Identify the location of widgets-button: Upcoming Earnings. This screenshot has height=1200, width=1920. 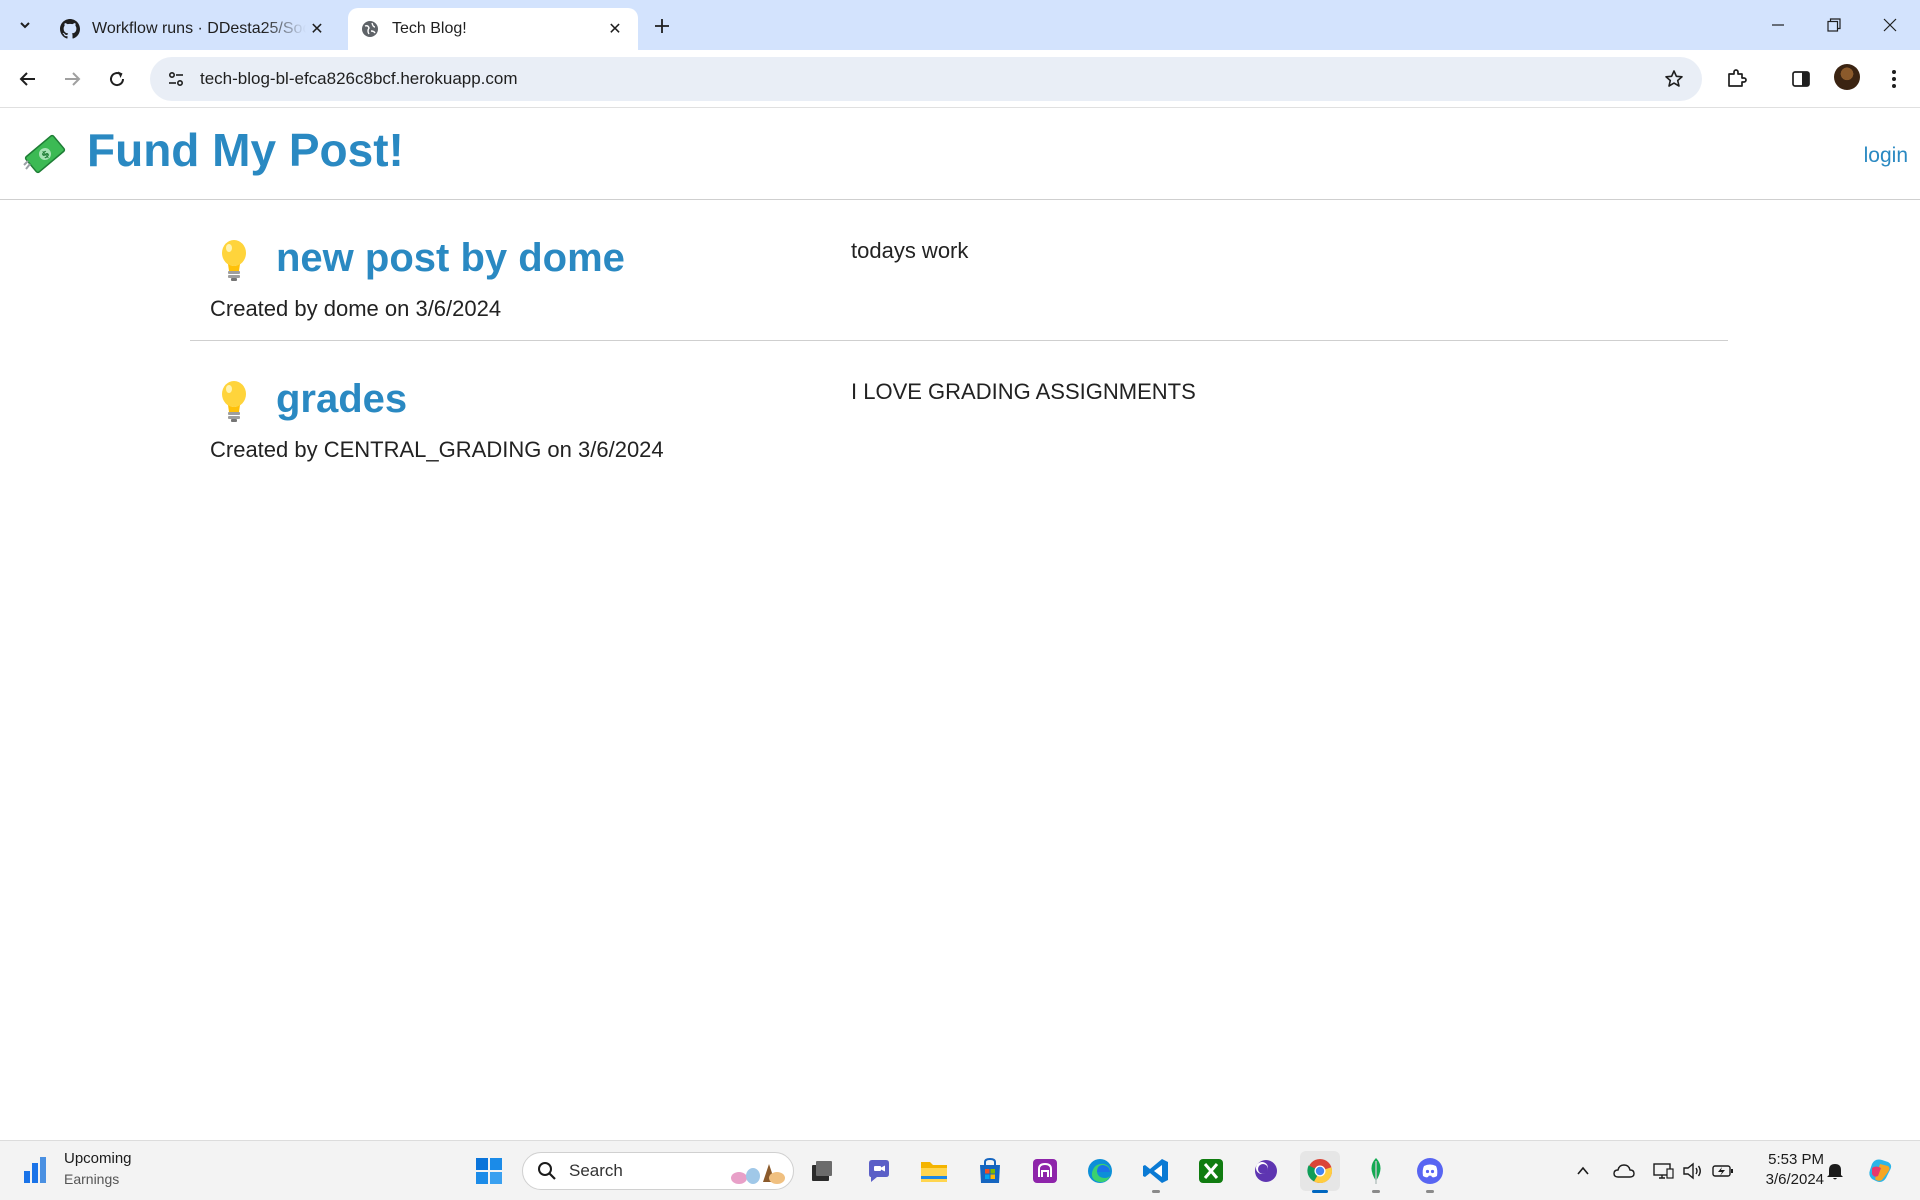
(78, 1169).